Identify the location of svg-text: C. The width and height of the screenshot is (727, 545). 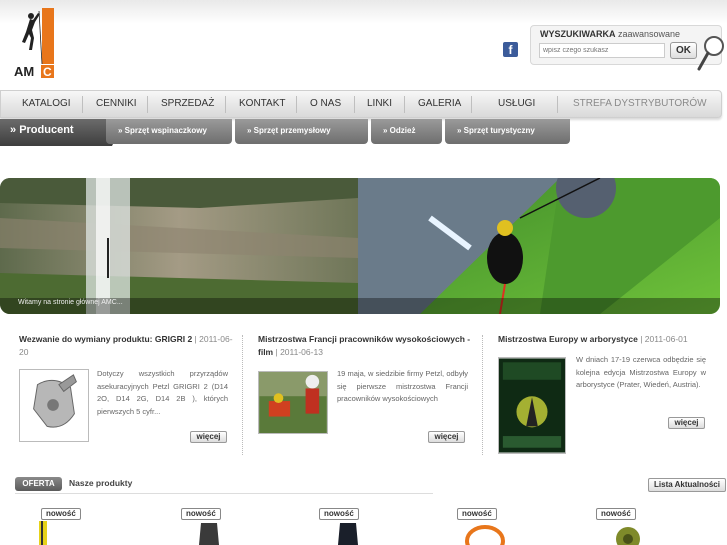
(47, 71).